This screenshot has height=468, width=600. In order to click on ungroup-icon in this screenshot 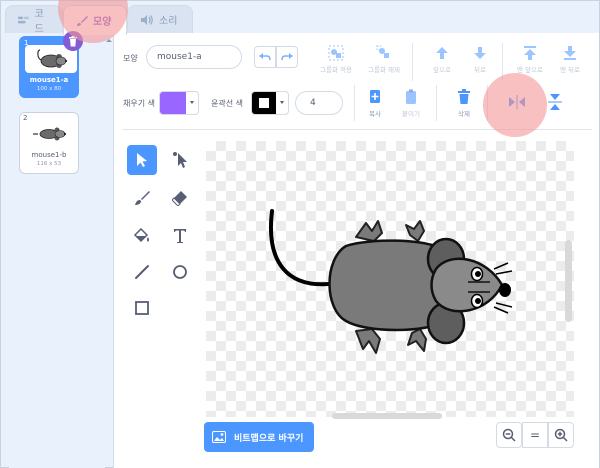, I will do `click(382, 51)`.